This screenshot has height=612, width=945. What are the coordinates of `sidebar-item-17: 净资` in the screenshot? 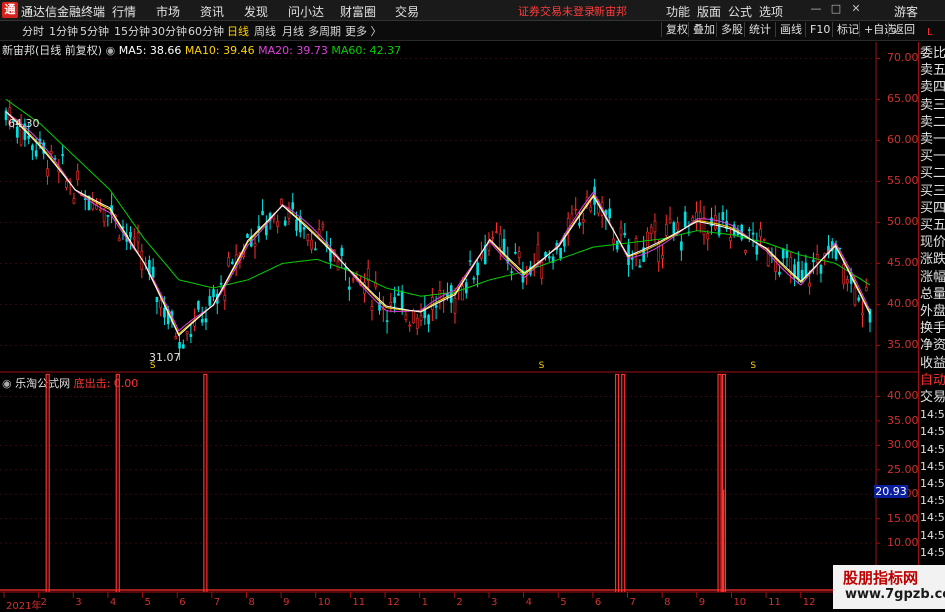 It's located at (932, 345).